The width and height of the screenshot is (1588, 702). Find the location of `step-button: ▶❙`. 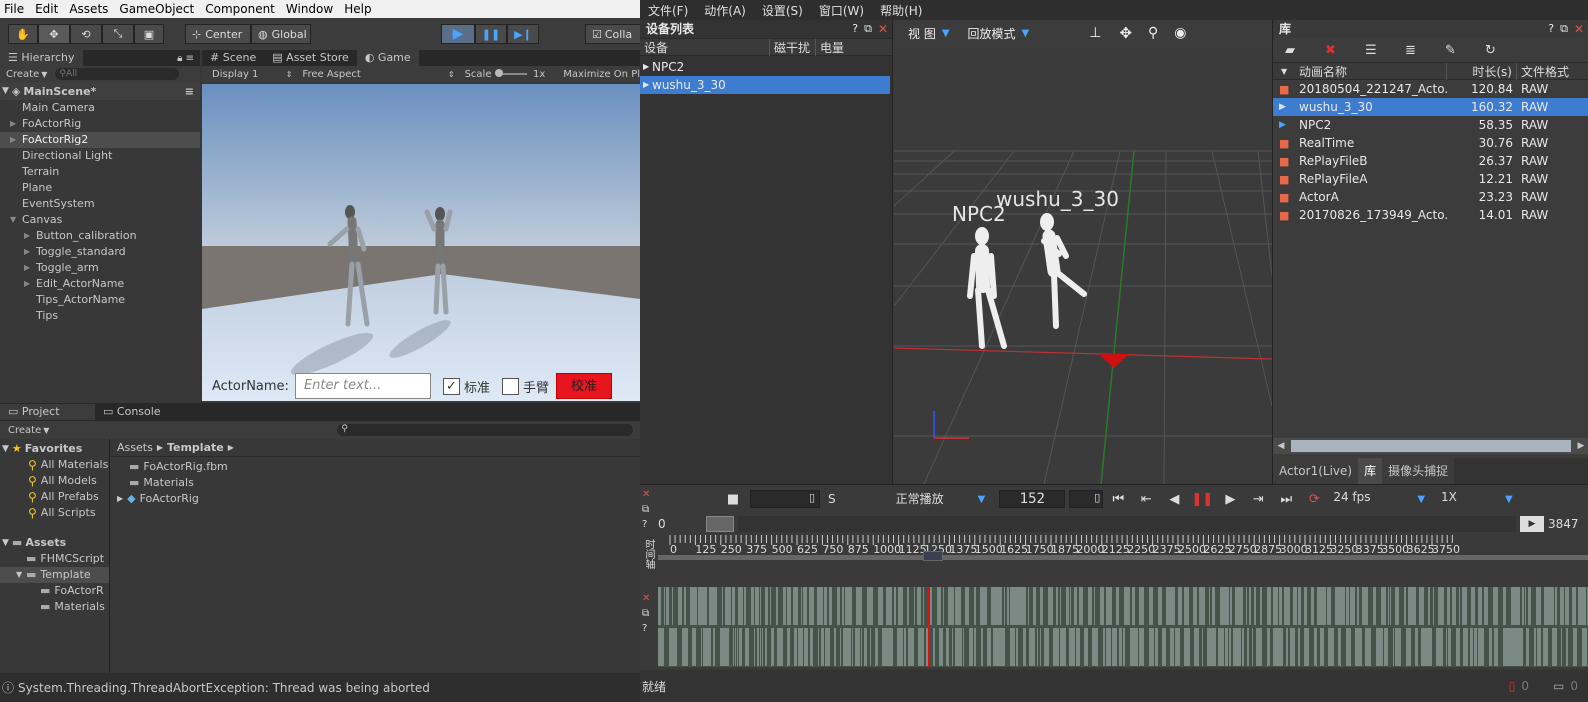

step-button: ▶❙ is located at coordinates (523, 34).